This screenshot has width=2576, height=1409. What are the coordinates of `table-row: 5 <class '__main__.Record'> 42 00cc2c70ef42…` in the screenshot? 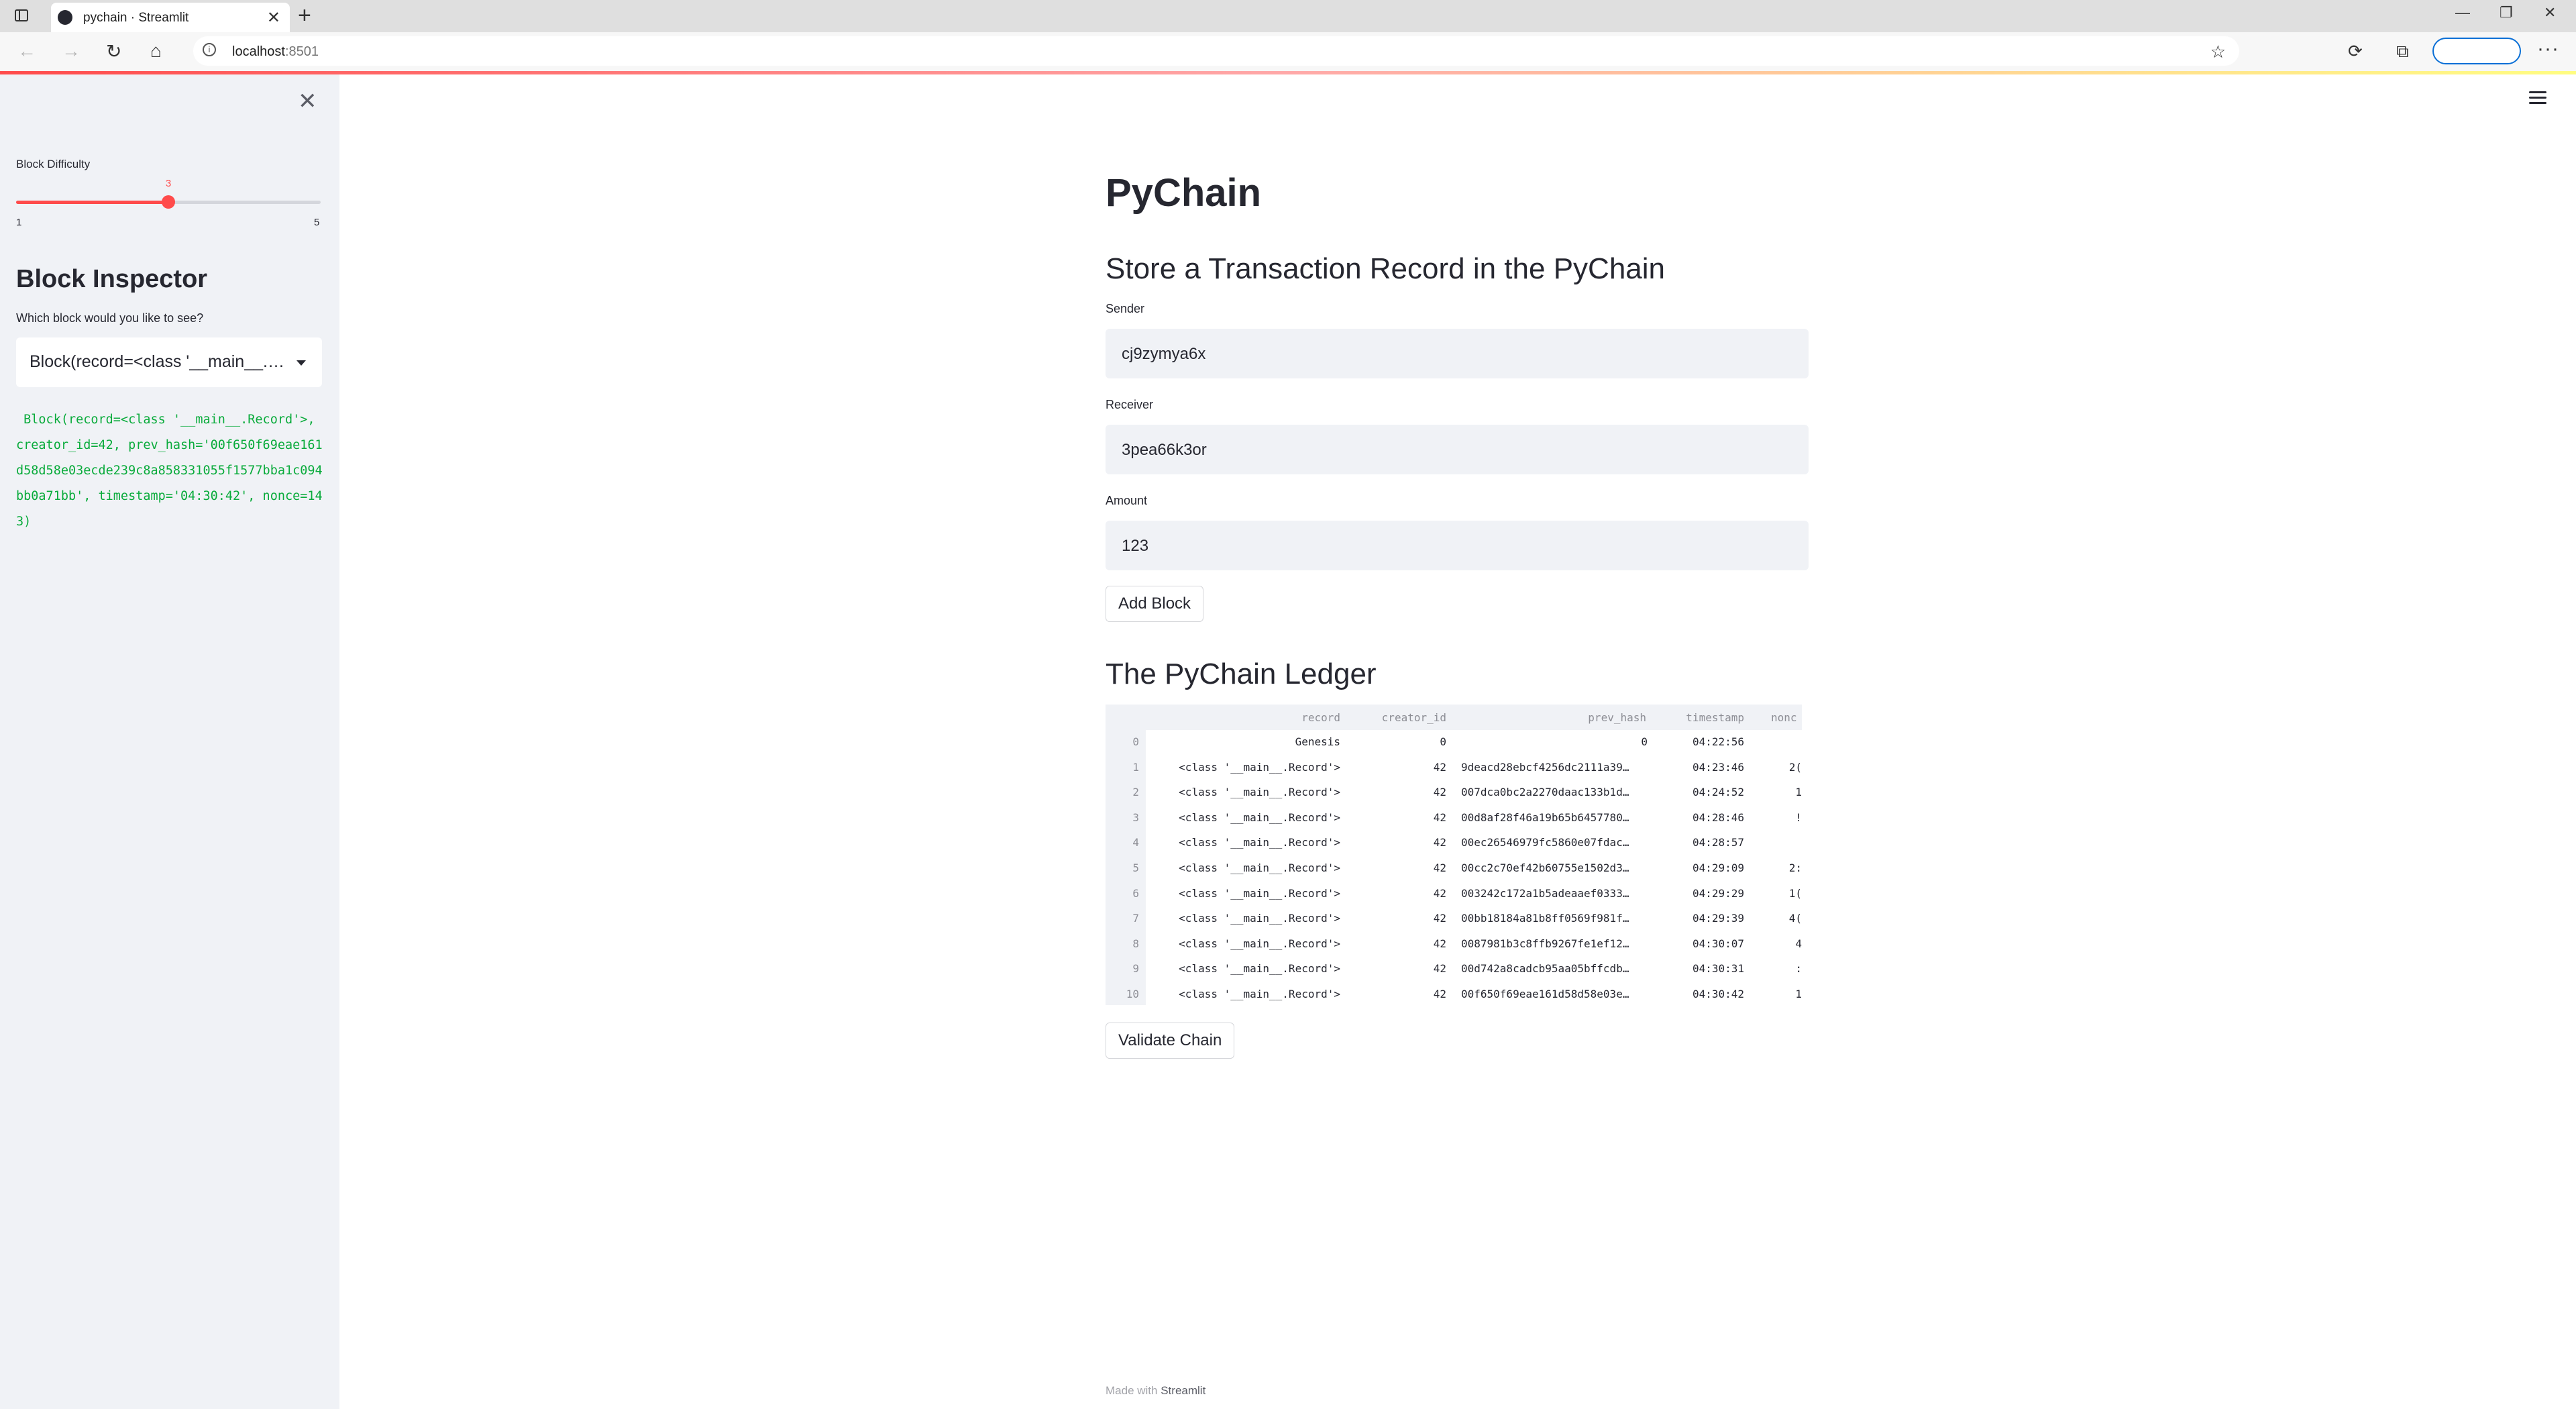 It's located at (1454, 874).